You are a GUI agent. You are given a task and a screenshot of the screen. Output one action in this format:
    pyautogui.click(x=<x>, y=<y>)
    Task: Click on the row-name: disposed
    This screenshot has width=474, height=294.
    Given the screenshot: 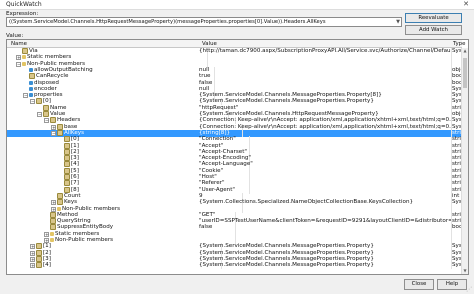 What is the action you would take?
    pyautogui.click(x=46, y=82)
    